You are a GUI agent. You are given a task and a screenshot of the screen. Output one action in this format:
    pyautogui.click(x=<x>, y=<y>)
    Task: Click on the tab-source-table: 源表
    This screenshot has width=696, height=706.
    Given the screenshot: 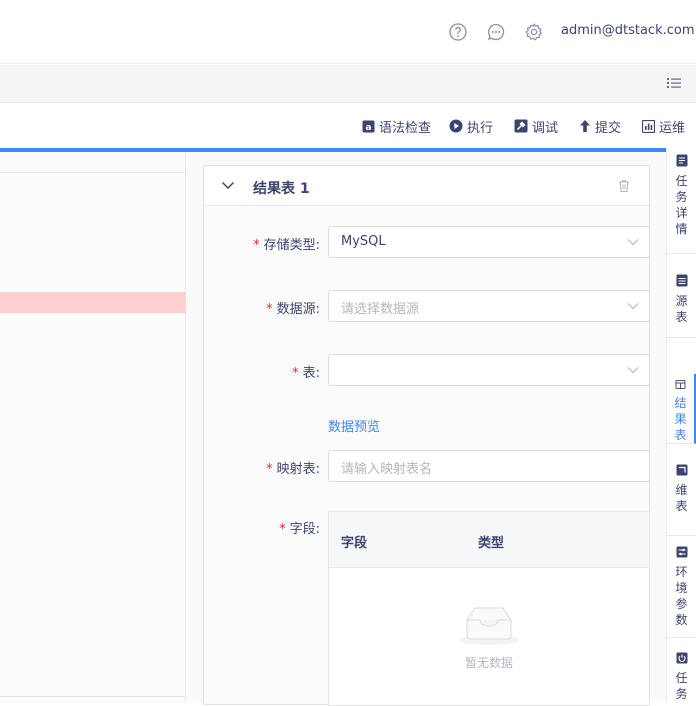 What is the action you would take?
    pyautogui.click(x=681, y=303)
    